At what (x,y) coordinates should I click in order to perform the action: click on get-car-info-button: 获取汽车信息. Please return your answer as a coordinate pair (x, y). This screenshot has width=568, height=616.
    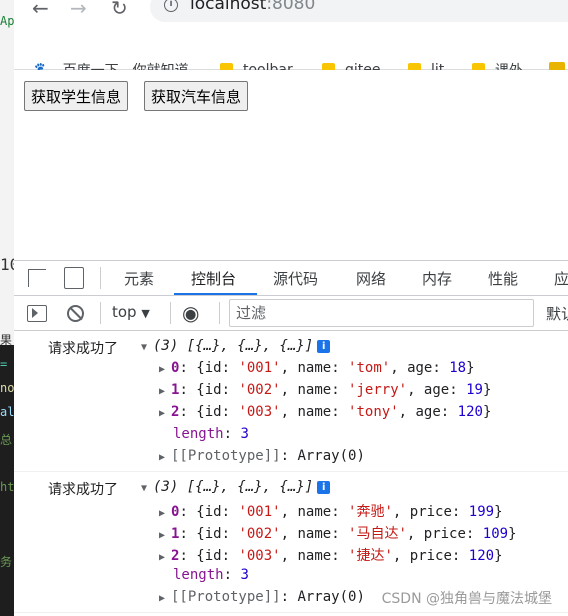
    Looking at the image, I should click on (196, 96).